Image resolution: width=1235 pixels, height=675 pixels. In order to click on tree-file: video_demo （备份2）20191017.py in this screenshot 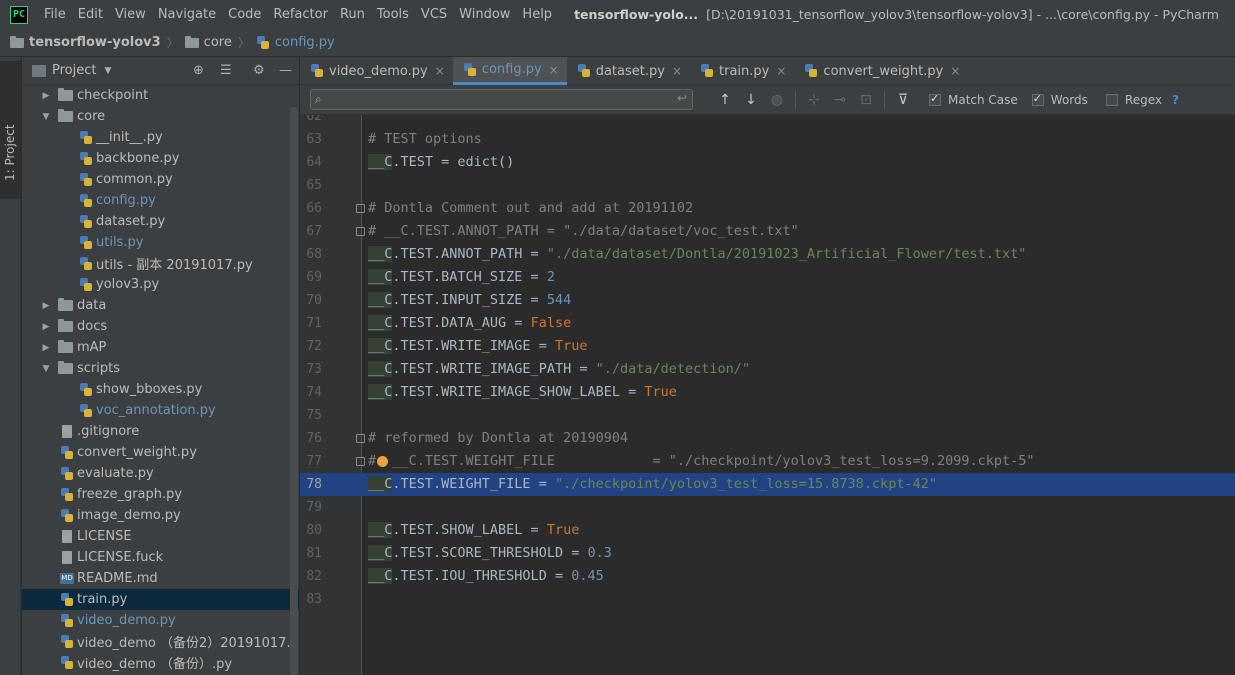, I will do `click(160, 641)`.